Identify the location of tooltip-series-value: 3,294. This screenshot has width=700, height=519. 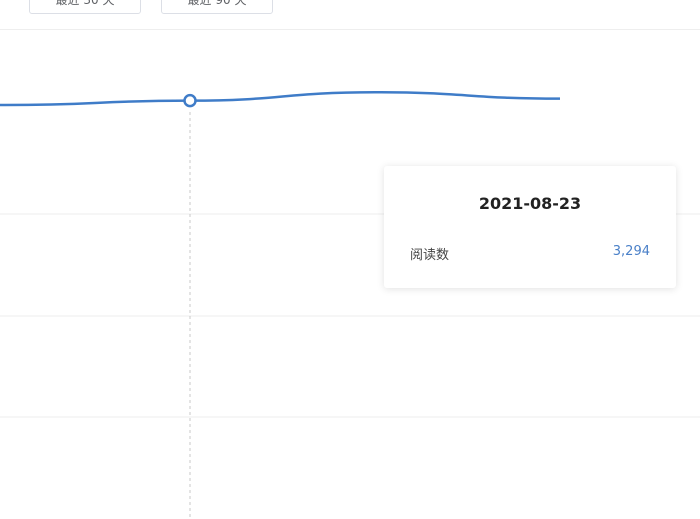
(631, 251).